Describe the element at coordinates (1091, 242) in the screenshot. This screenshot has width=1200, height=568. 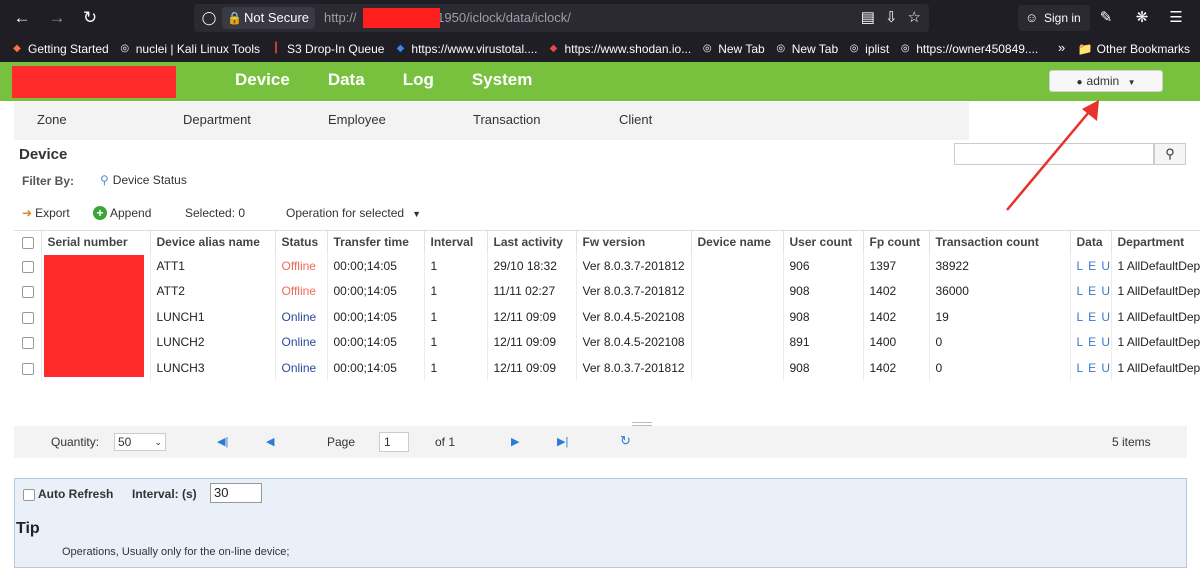
I see `col-data: Data` at that location.